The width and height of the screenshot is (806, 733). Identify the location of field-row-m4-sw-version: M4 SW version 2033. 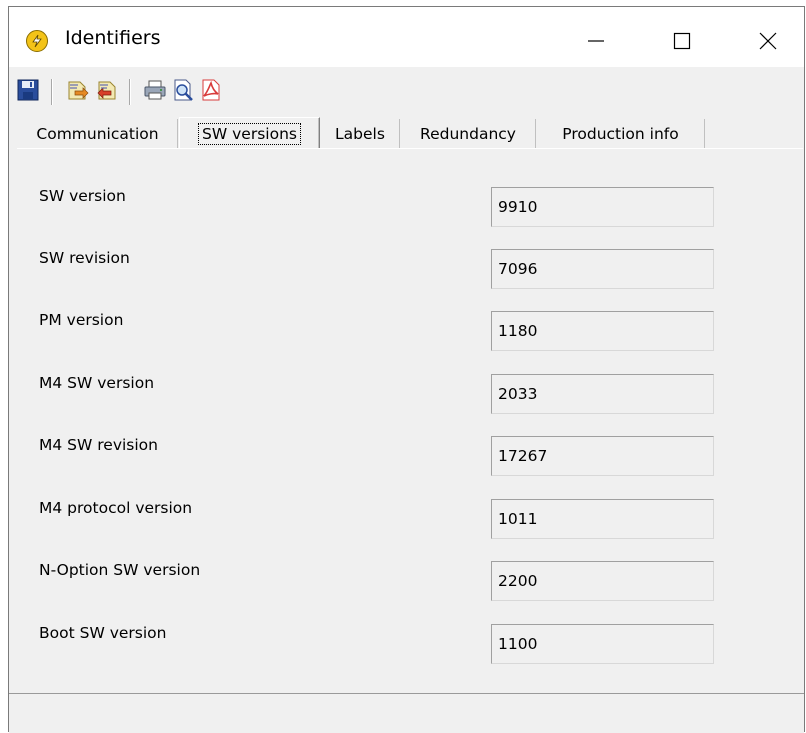
(410, 396).